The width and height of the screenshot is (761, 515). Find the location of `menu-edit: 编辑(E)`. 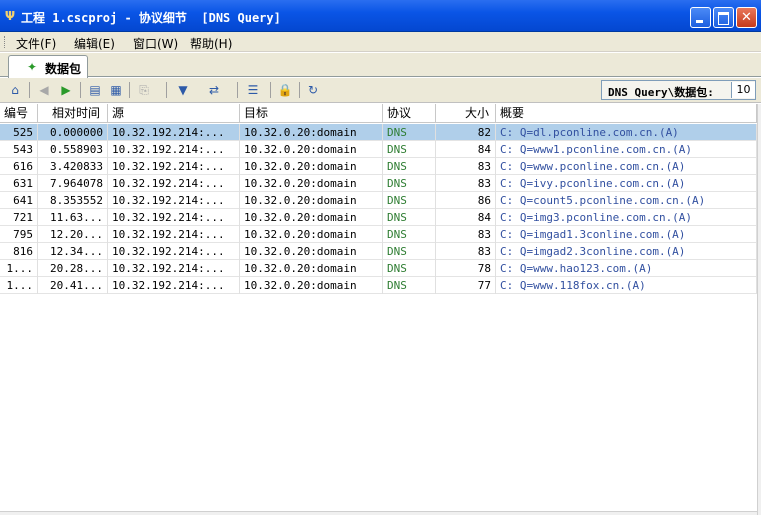

menu-edit: 编辑(E) is located at coordinates (94, 43).